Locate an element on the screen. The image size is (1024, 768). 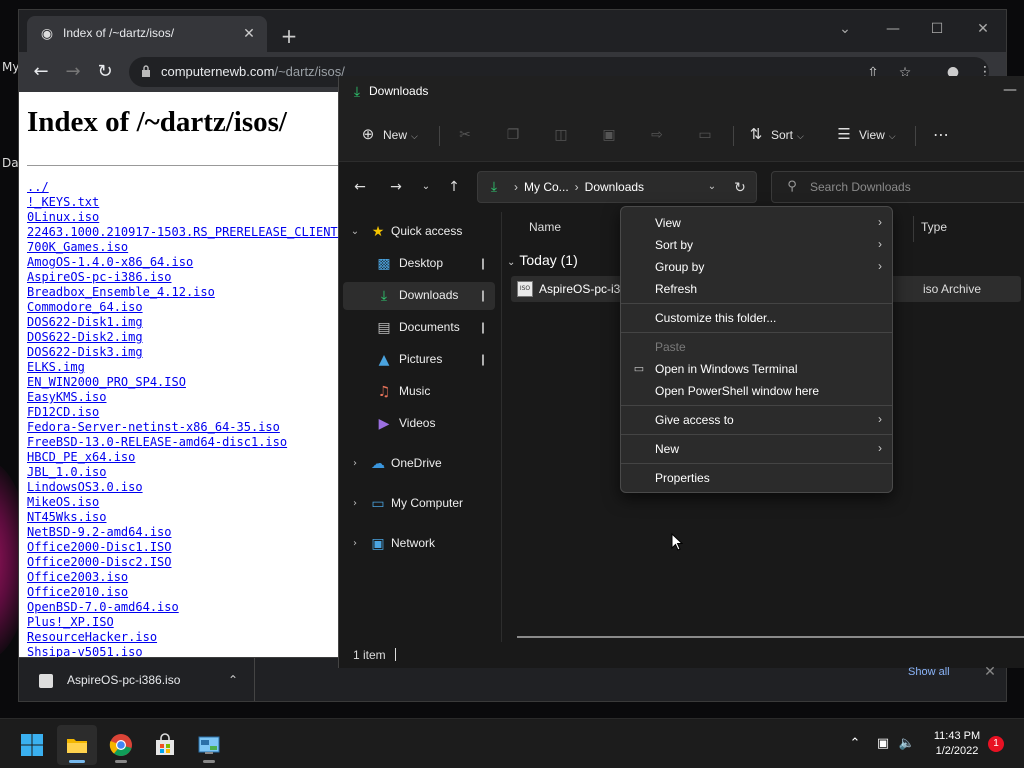
network-icon: ▣ is located at coordinates (883, 744).